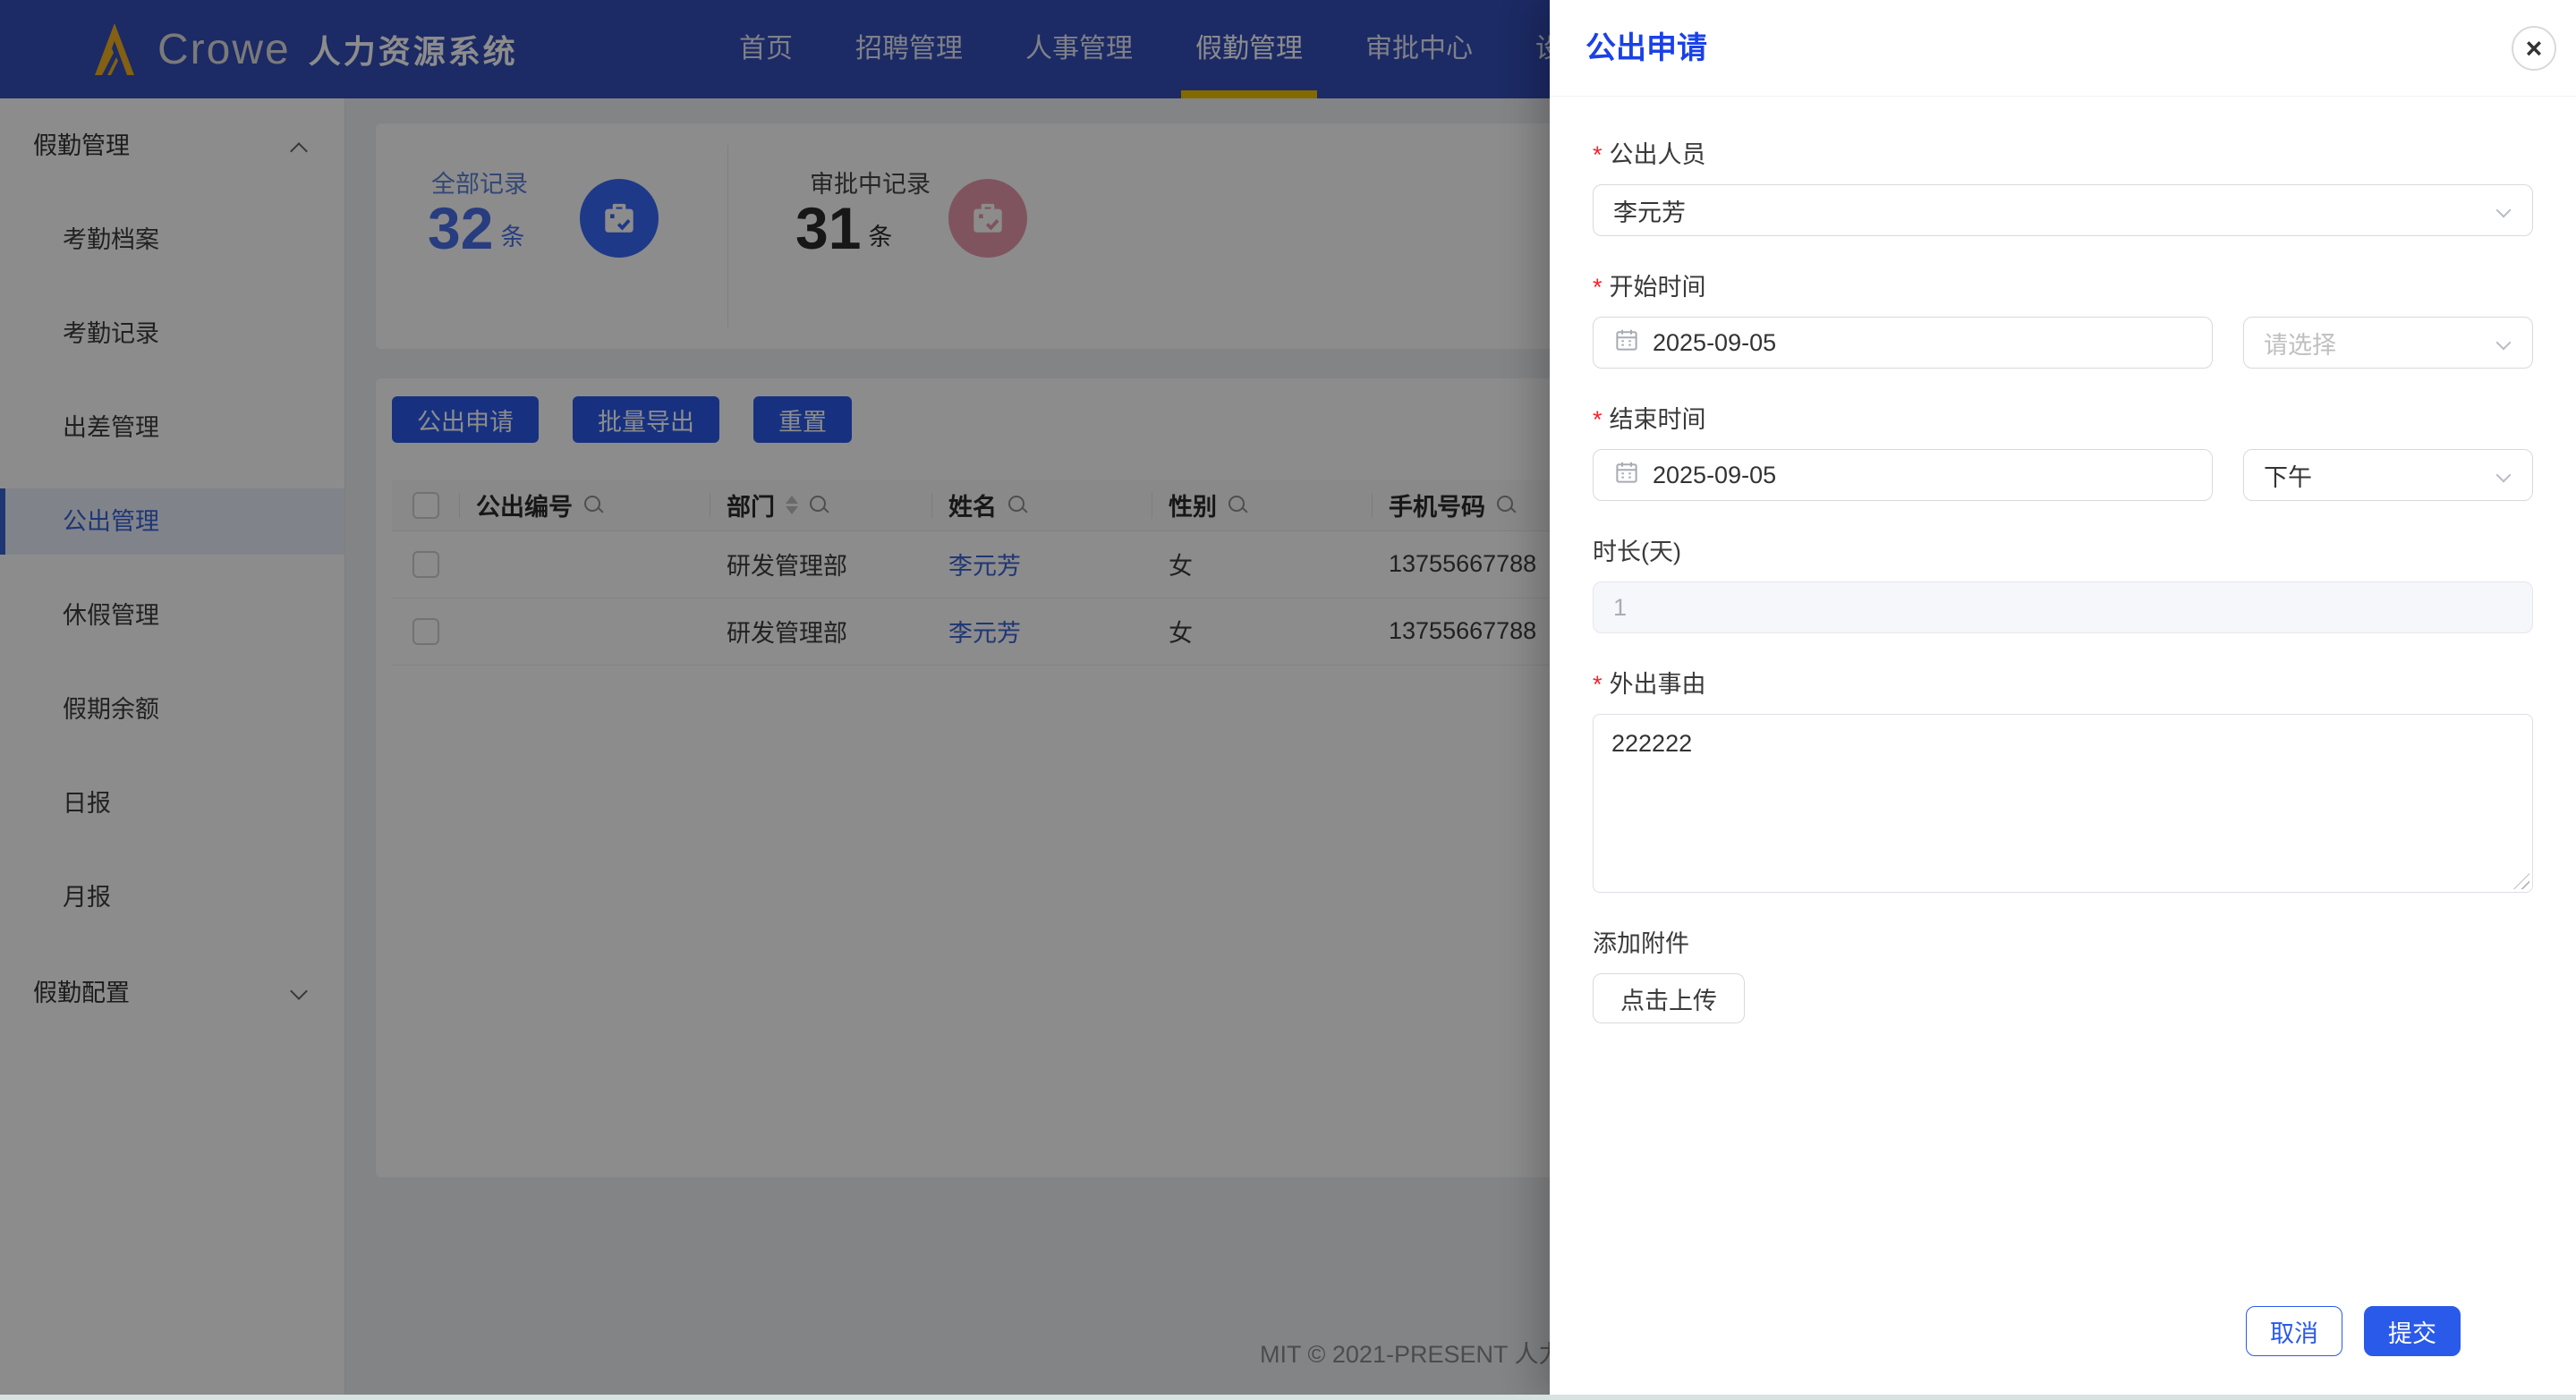 This screenshot has height=1400, width=2576. Describe the element at coordinates (1649, 212) in the screenshot. I see `person-select-value: 李元芳` at that location.